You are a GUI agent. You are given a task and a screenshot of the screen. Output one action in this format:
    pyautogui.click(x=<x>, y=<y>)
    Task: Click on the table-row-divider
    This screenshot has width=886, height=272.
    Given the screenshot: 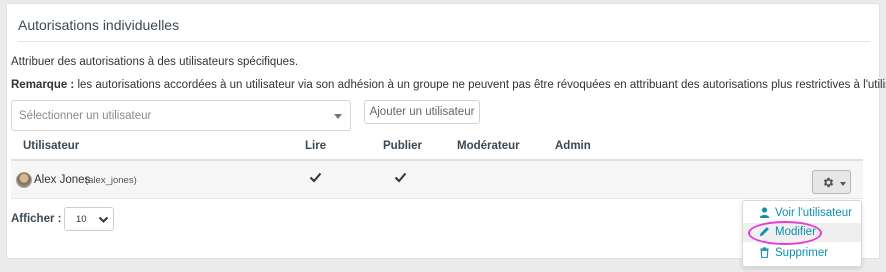 What is the action you would take?
    pyautogui.click(x=437, y=198)
    